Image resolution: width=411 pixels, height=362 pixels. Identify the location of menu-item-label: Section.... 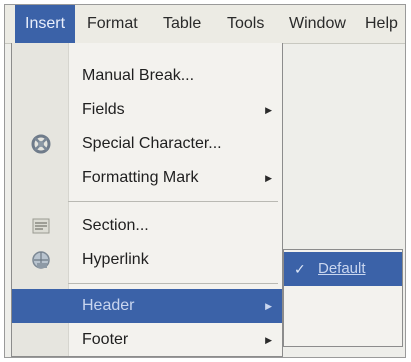
(115, 225).